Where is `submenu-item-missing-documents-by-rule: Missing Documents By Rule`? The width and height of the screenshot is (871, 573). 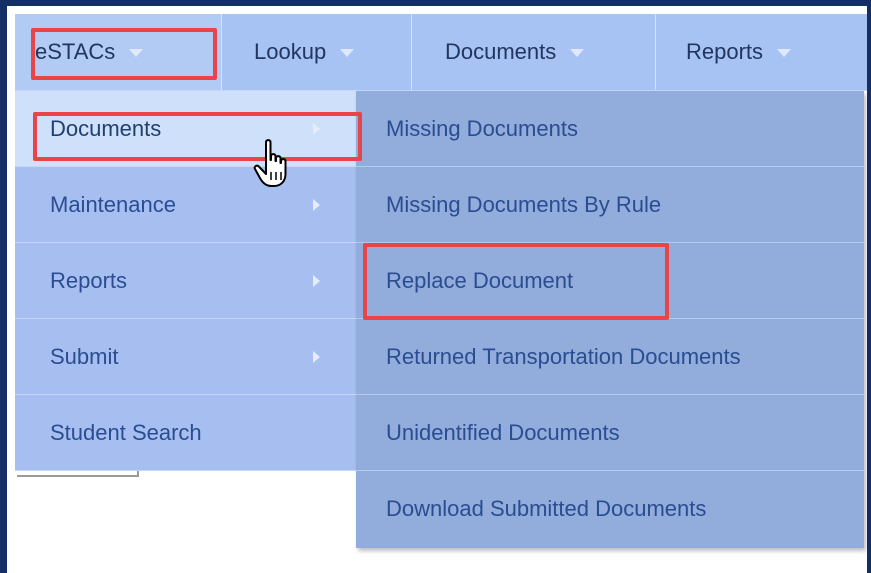 submenu-item-missing-documents-by-rule: Missing Documents By Rule is located at coordinates (610, 205).